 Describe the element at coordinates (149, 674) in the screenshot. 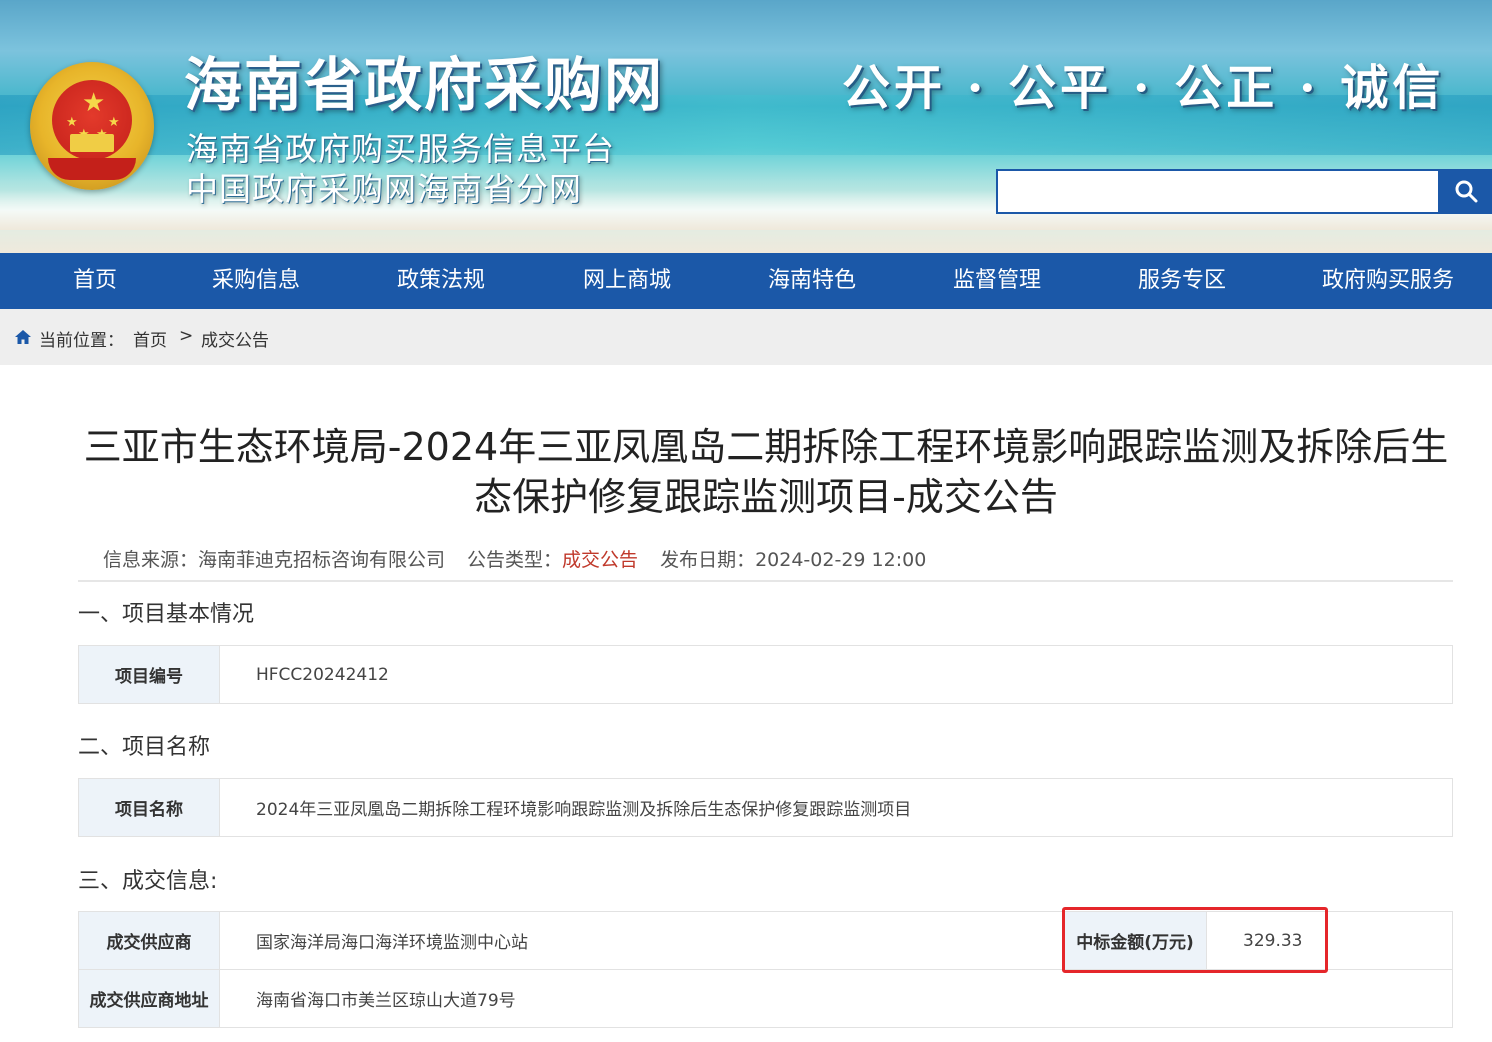

I see `project-number-label: 项目编号` at that location.